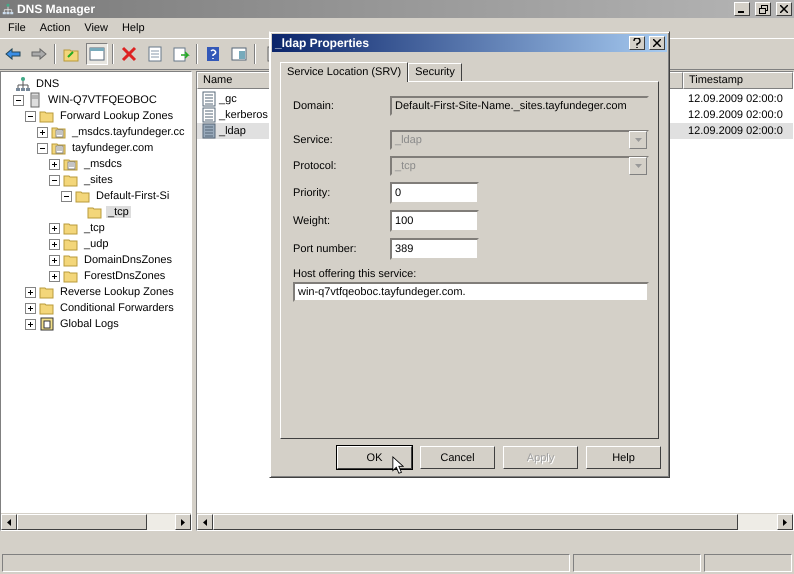 The height and width of the screenshot is (574, 794). Describe the element at coordinates (312, 221) in the screenshot. I see `field-label: Weight:` at that location.